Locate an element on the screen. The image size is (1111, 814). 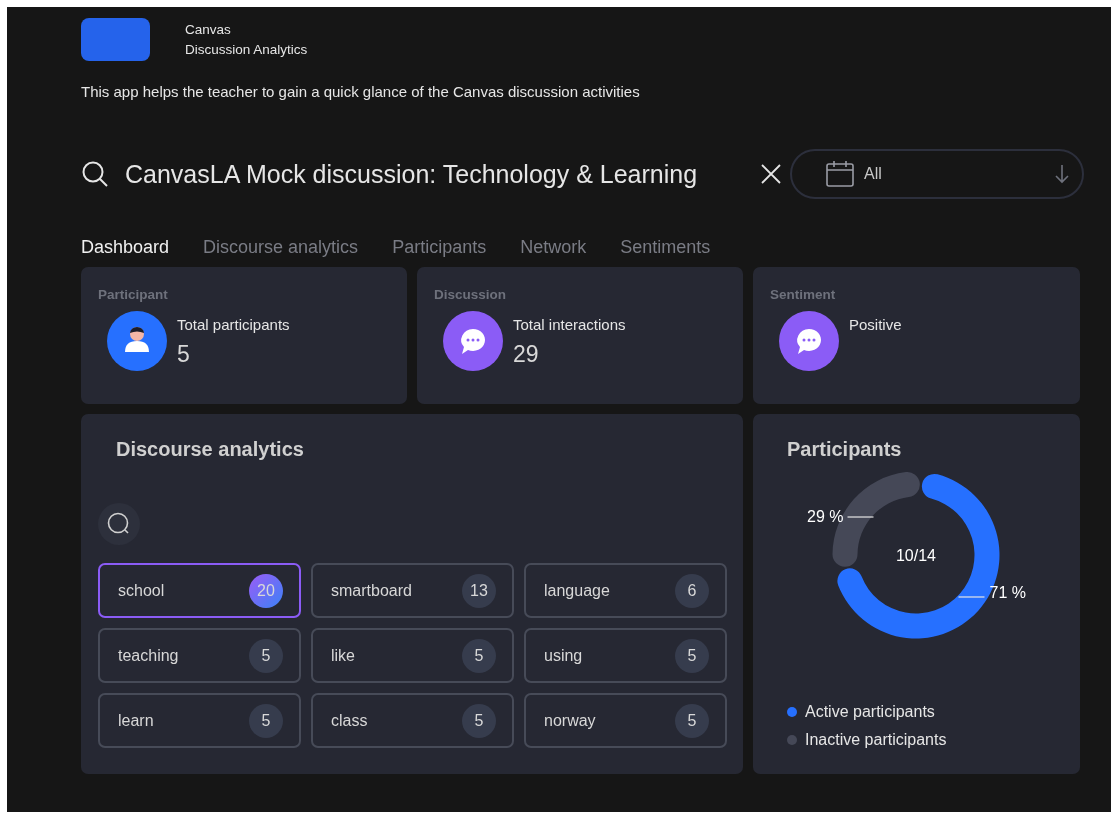
arrow-down-icon is located at coordinates (1062, 174).